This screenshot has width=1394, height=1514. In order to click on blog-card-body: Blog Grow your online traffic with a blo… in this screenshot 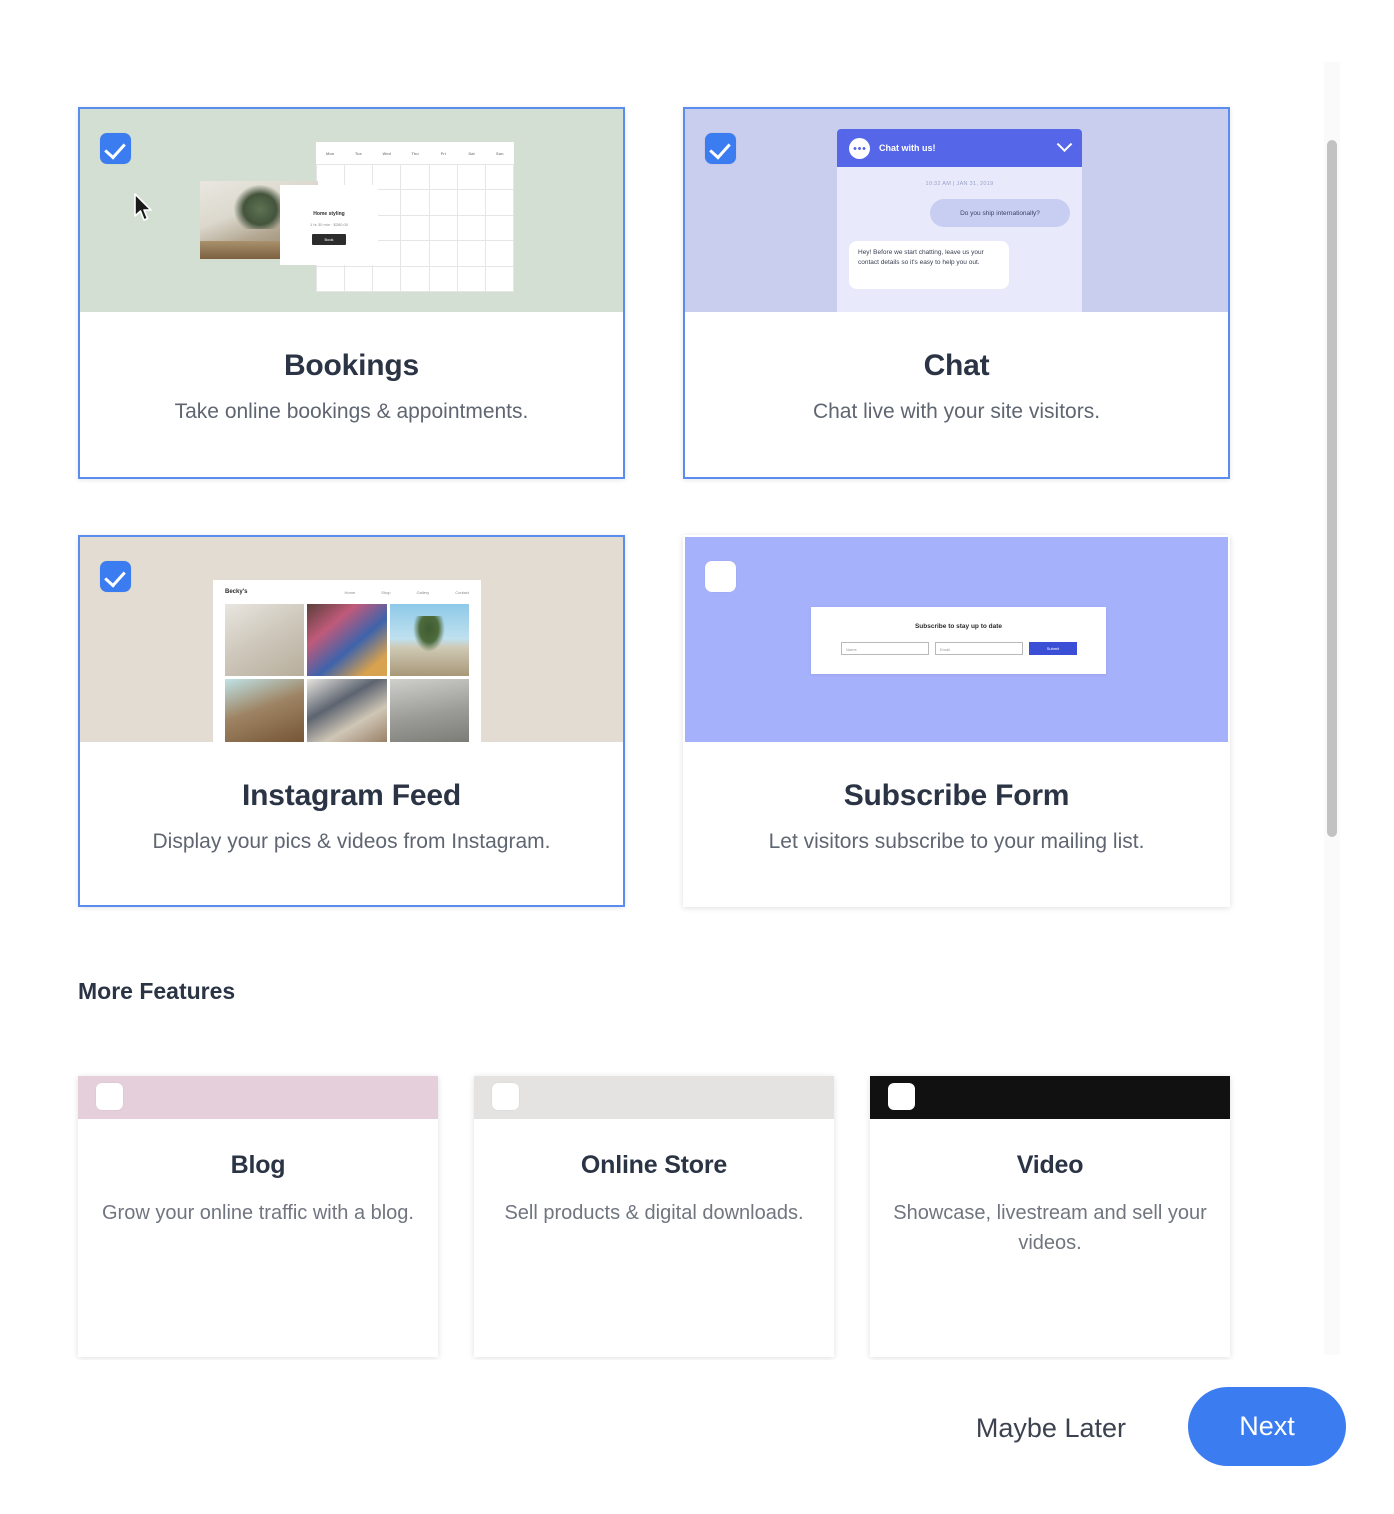, I will do `click(258, 1173)`.